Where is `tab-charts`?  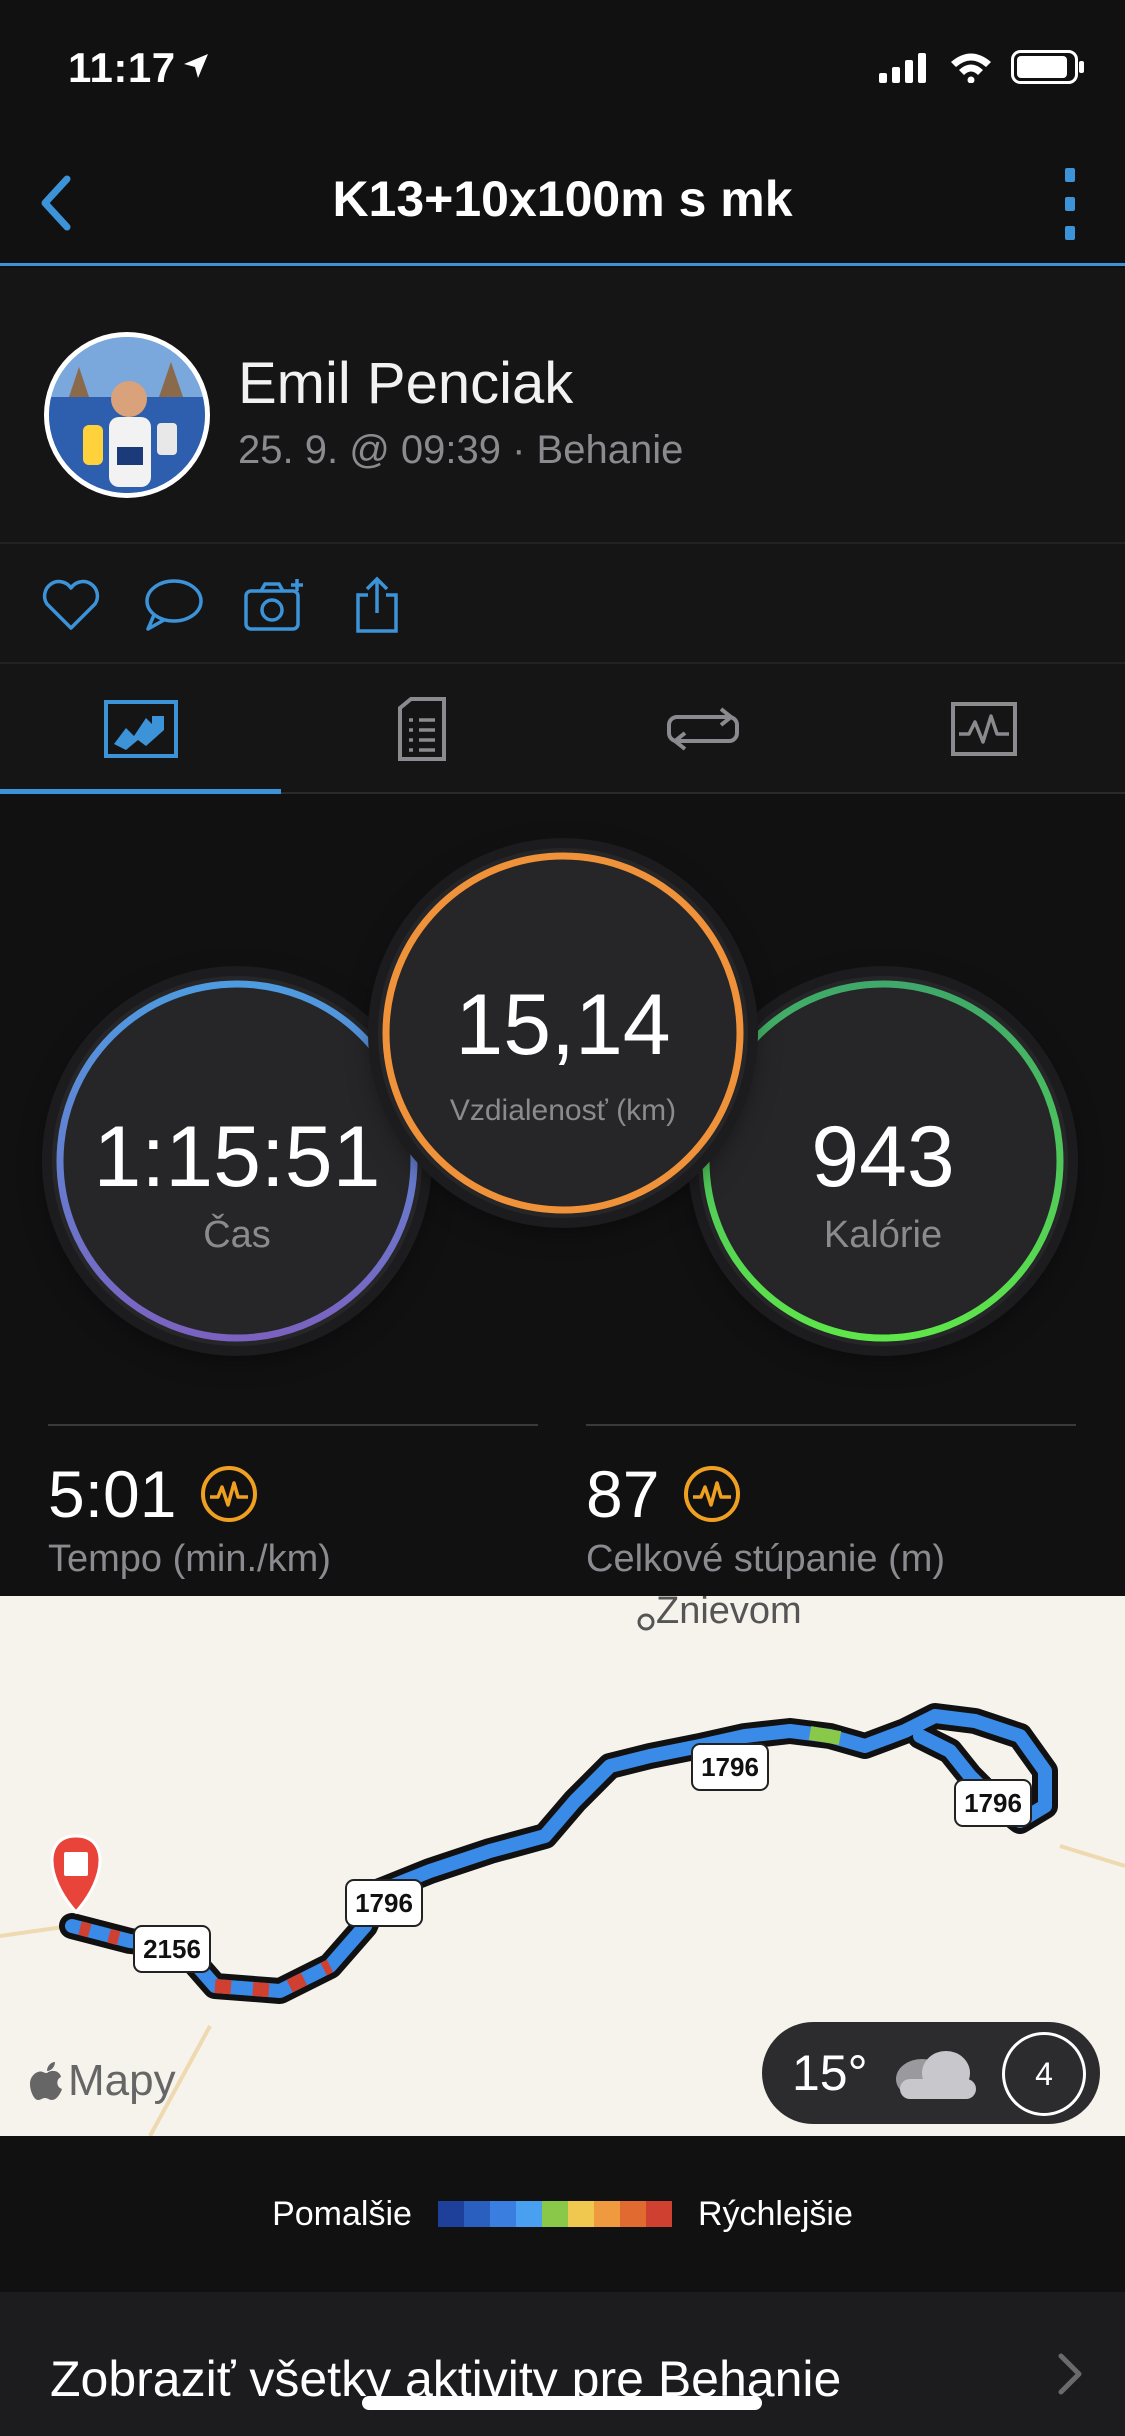
tab-charts is located at coordinates (983, 729).